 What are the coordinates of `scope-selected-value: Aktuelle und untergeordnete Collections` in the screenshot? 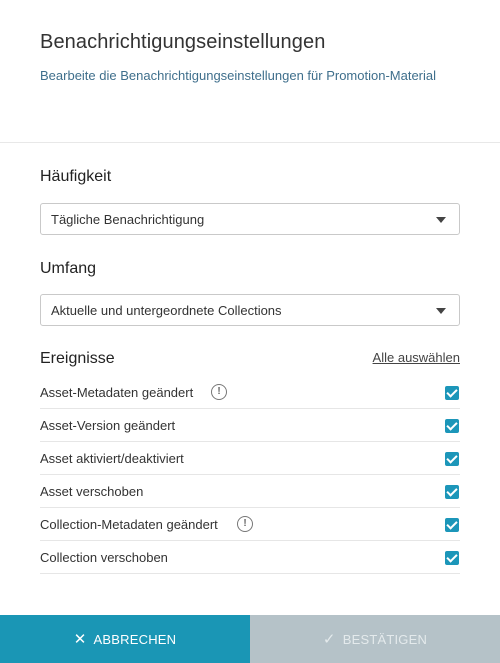 It's located at (166, 310).